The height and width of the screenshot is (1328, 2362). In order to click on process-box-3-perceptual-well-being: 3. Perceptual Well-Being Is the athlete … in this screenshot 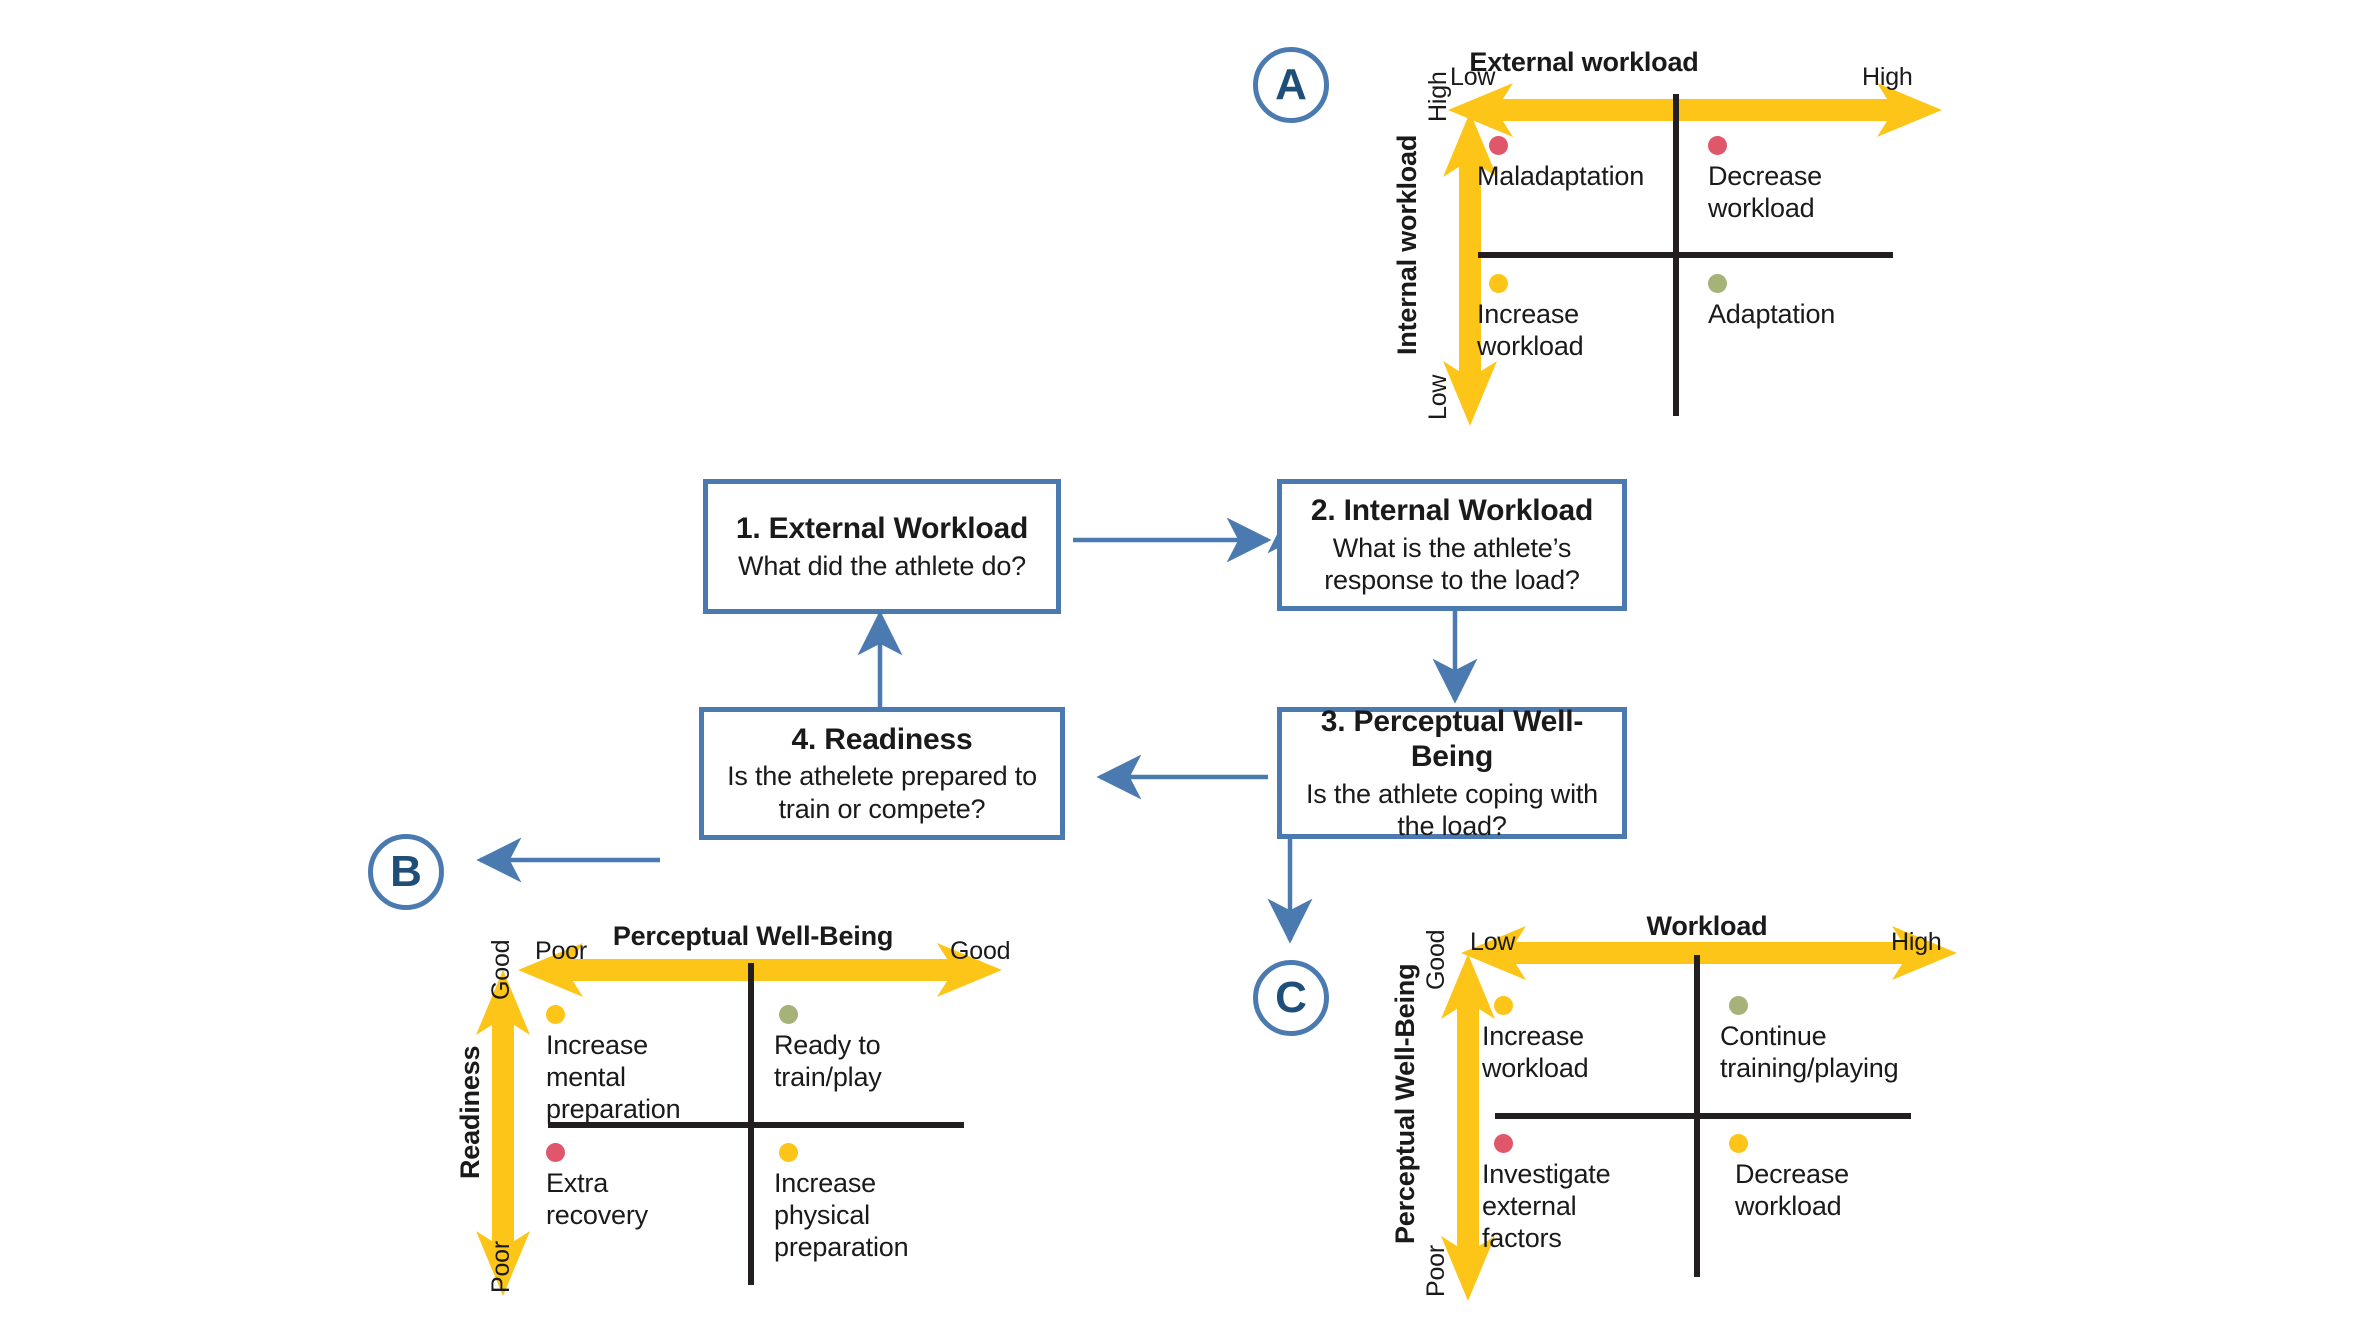, I will do `click(1452, 772)`.